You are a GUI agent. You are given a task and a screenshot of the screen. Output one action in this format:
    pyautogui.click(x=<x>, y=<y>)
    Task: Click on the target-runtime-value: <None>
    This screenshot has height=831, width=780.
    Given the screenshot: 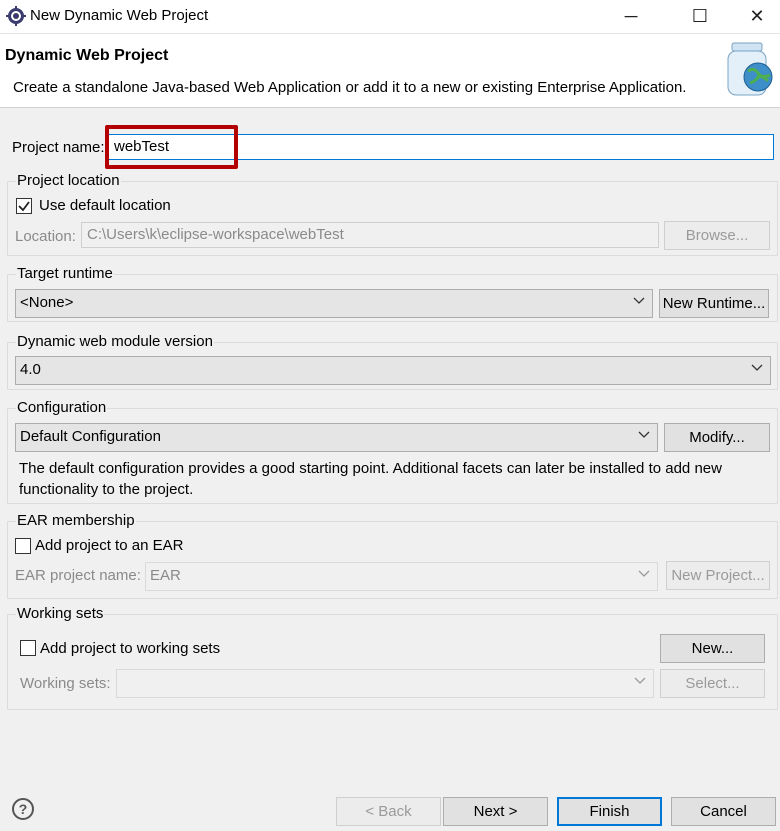 What is the action you would take?
    pyautogui.click(x=47, y=302)
    